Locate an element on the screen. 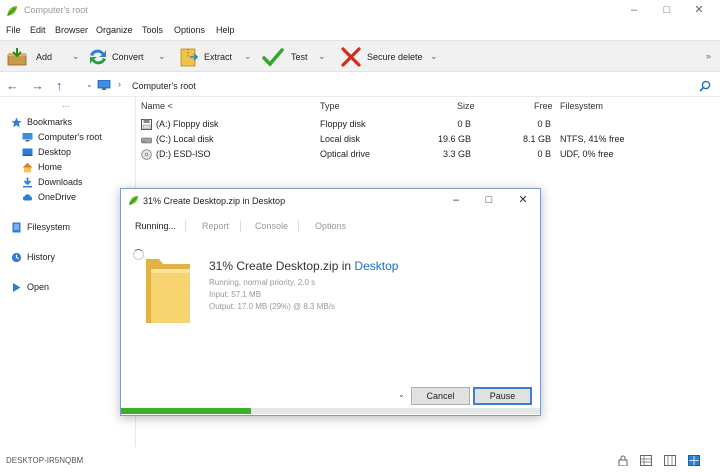 The image size is (720, 472). operation-headline-text: 31% Create Desktop.zip in is located at coordinates (282, 266).